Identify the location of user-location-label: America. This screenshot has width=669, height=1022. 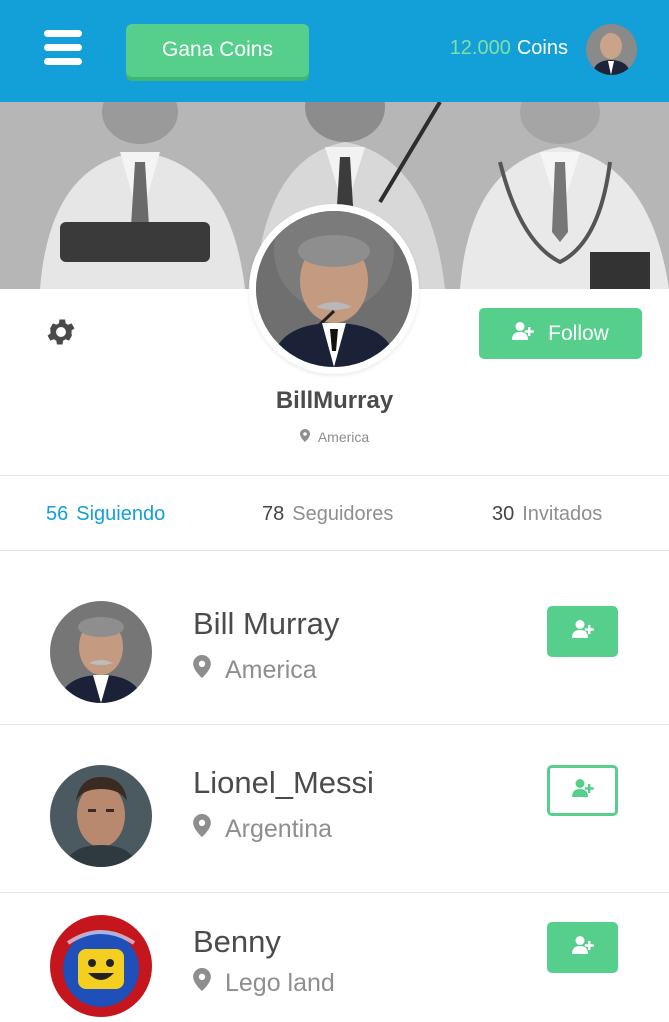
(271, 669).